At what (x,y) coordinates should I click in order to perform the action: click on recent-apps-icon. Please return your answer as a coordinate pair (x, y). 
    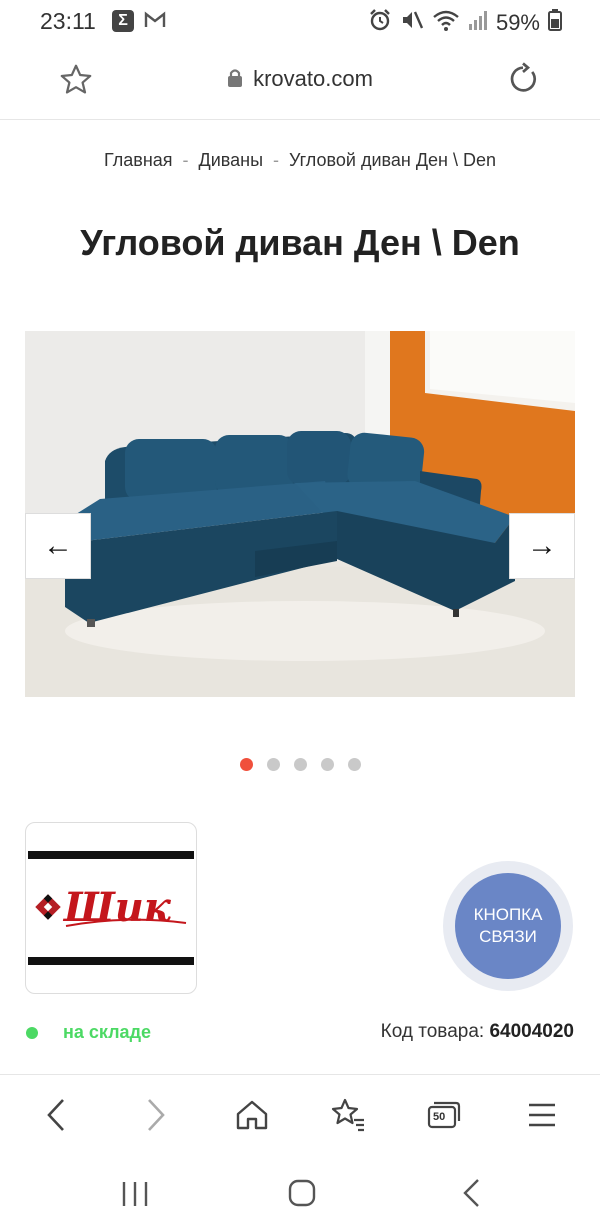
    Looking at the image, I should click on (135, 1196).